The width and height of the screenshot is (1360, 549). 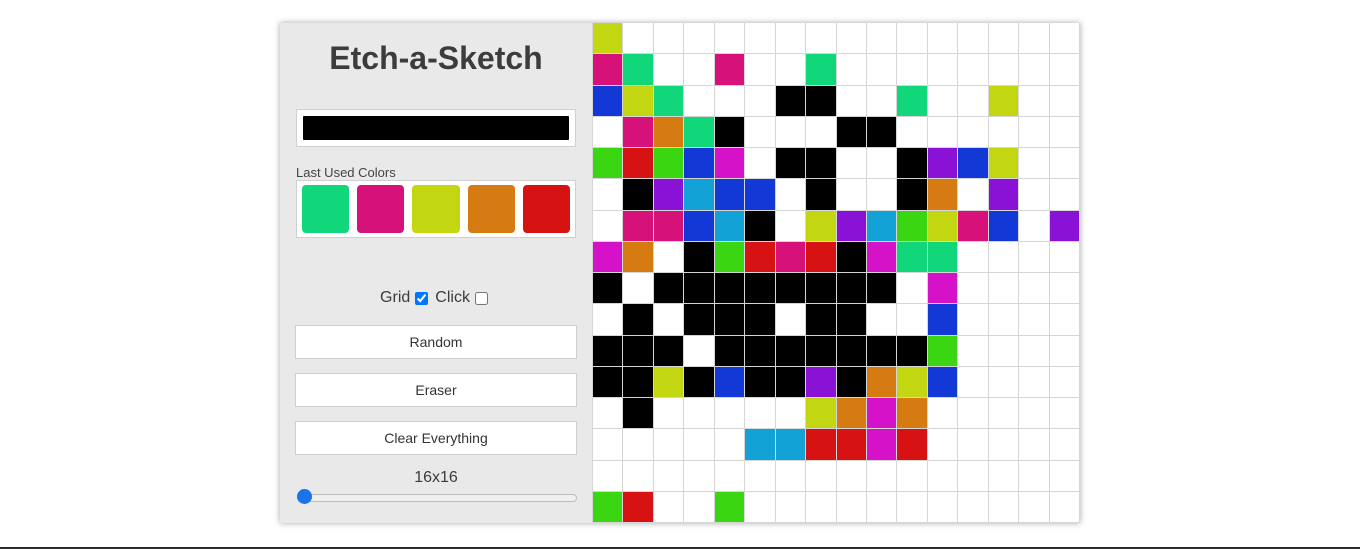 I want to click on current-color-swatch, so click(x=436, y=128).